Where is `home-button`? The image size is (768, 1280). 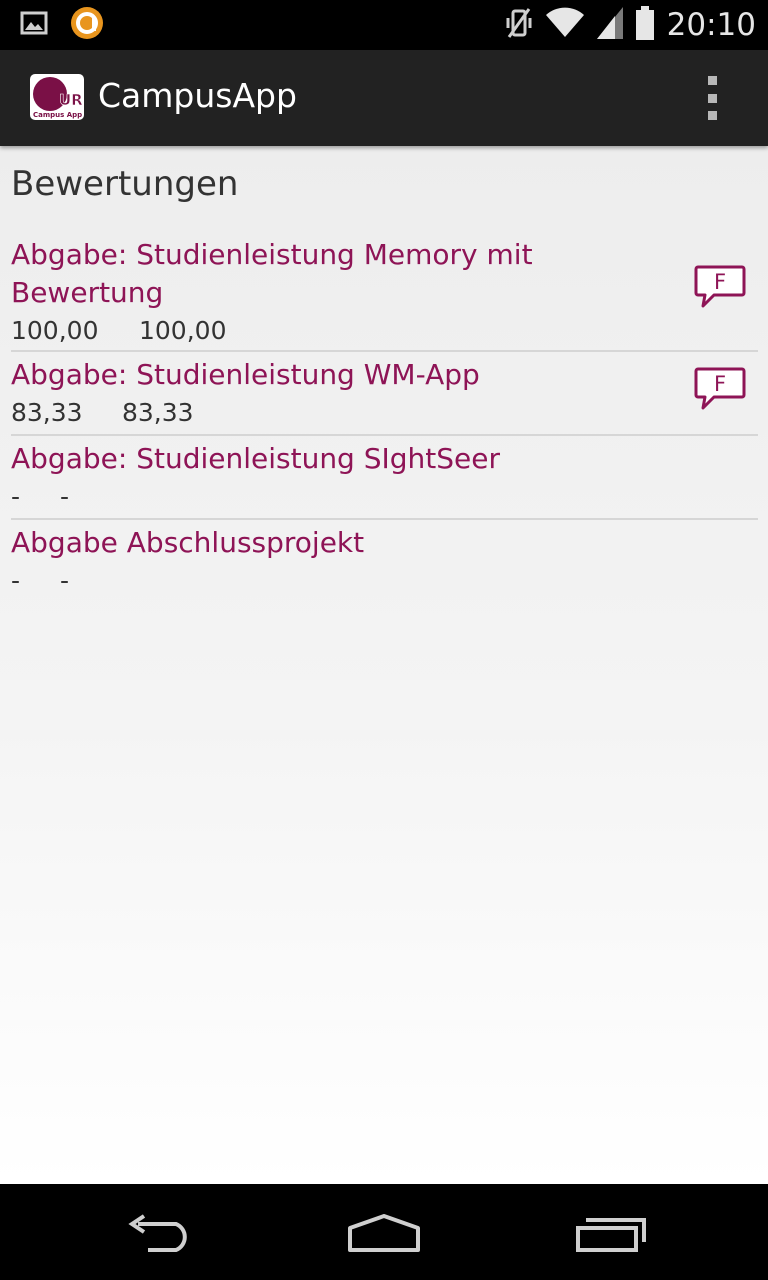 home-button is located at coordinates (384, 1236).